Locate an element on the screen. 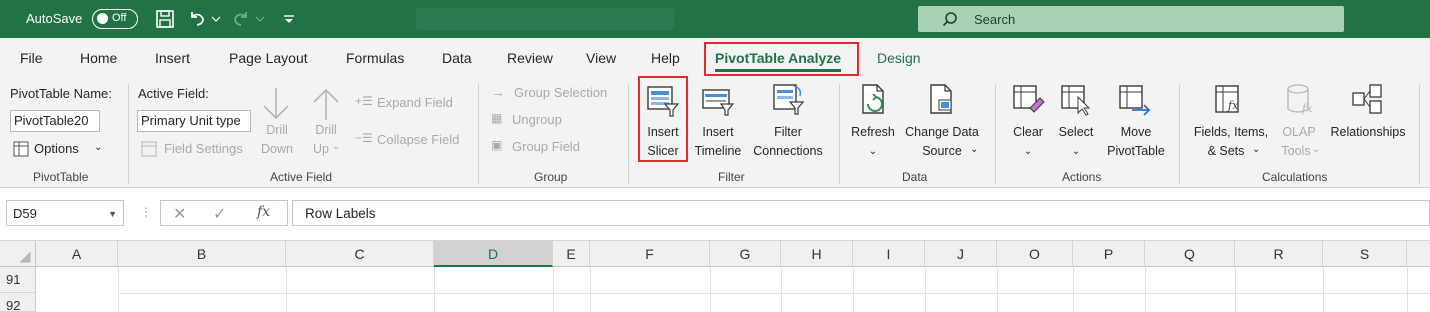  svg-text: fx is located at coordinates (1307, 108).